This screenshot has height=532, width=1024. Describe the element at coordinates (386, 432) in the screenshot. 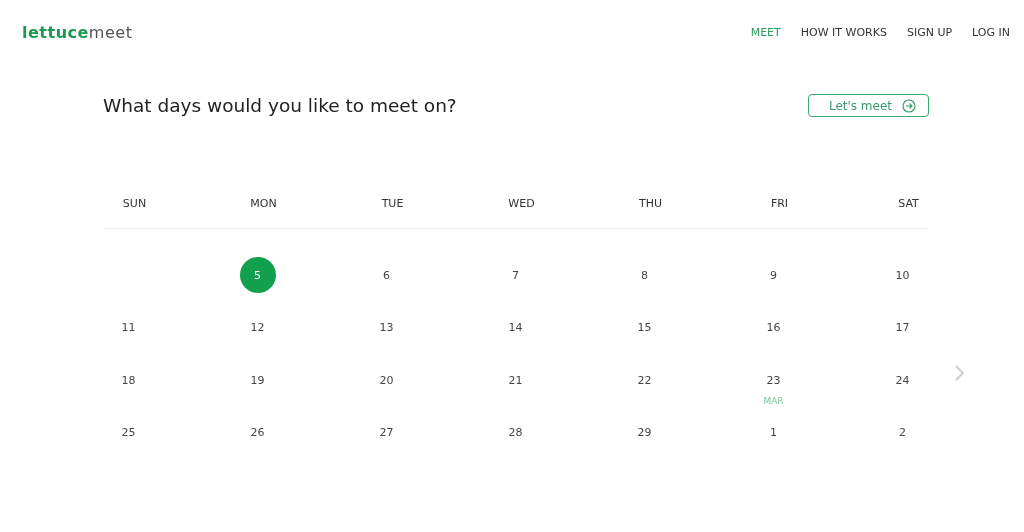

I see `calendar-day: 27` at that location.